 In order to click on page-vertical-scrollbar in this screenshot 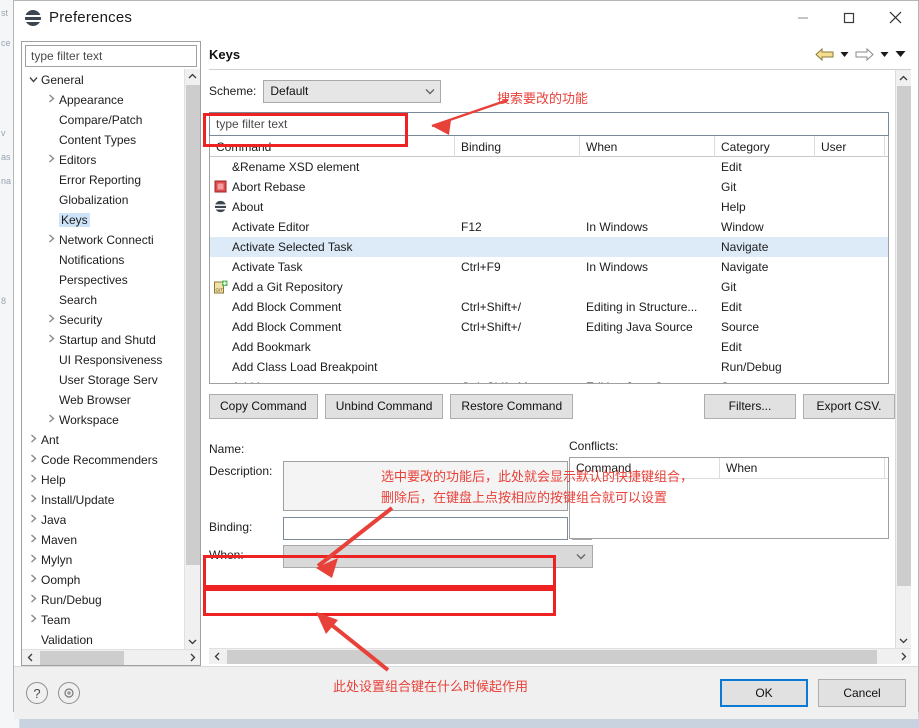, I will do `click(903, 359)`.